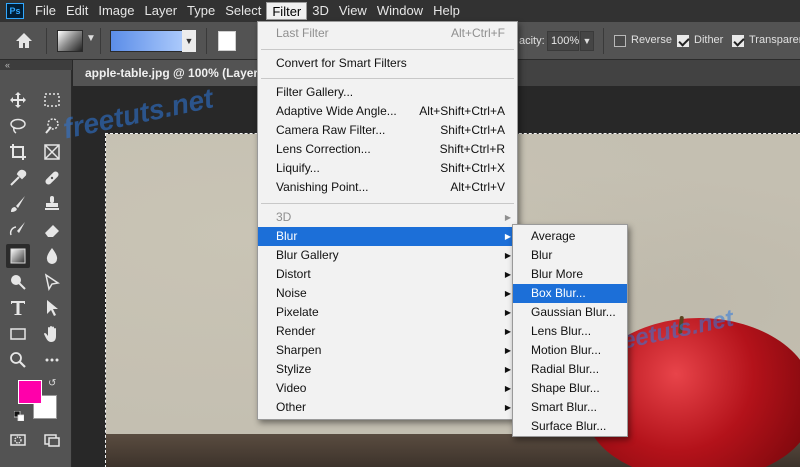 This screenshot has width=800, height=467. Describe the element at coordinates (52, 440) in the screenshot. I see `screen-mode-icon` at that location.